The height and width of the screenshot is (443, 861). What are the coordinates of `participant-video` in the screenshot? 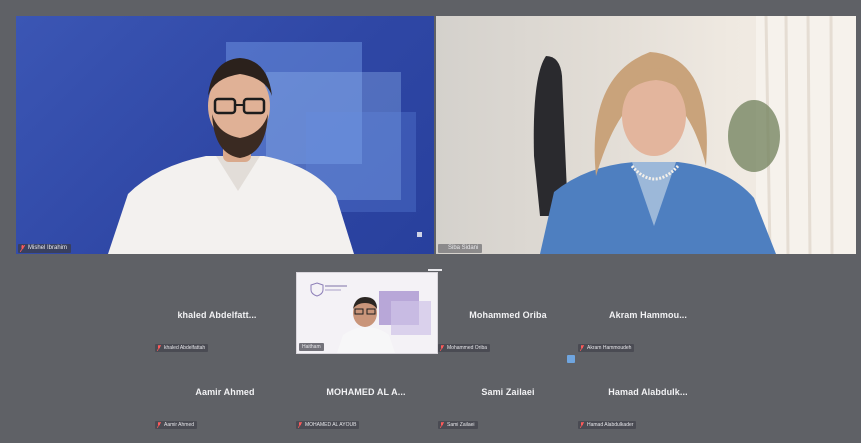 It's located at (367, 313).